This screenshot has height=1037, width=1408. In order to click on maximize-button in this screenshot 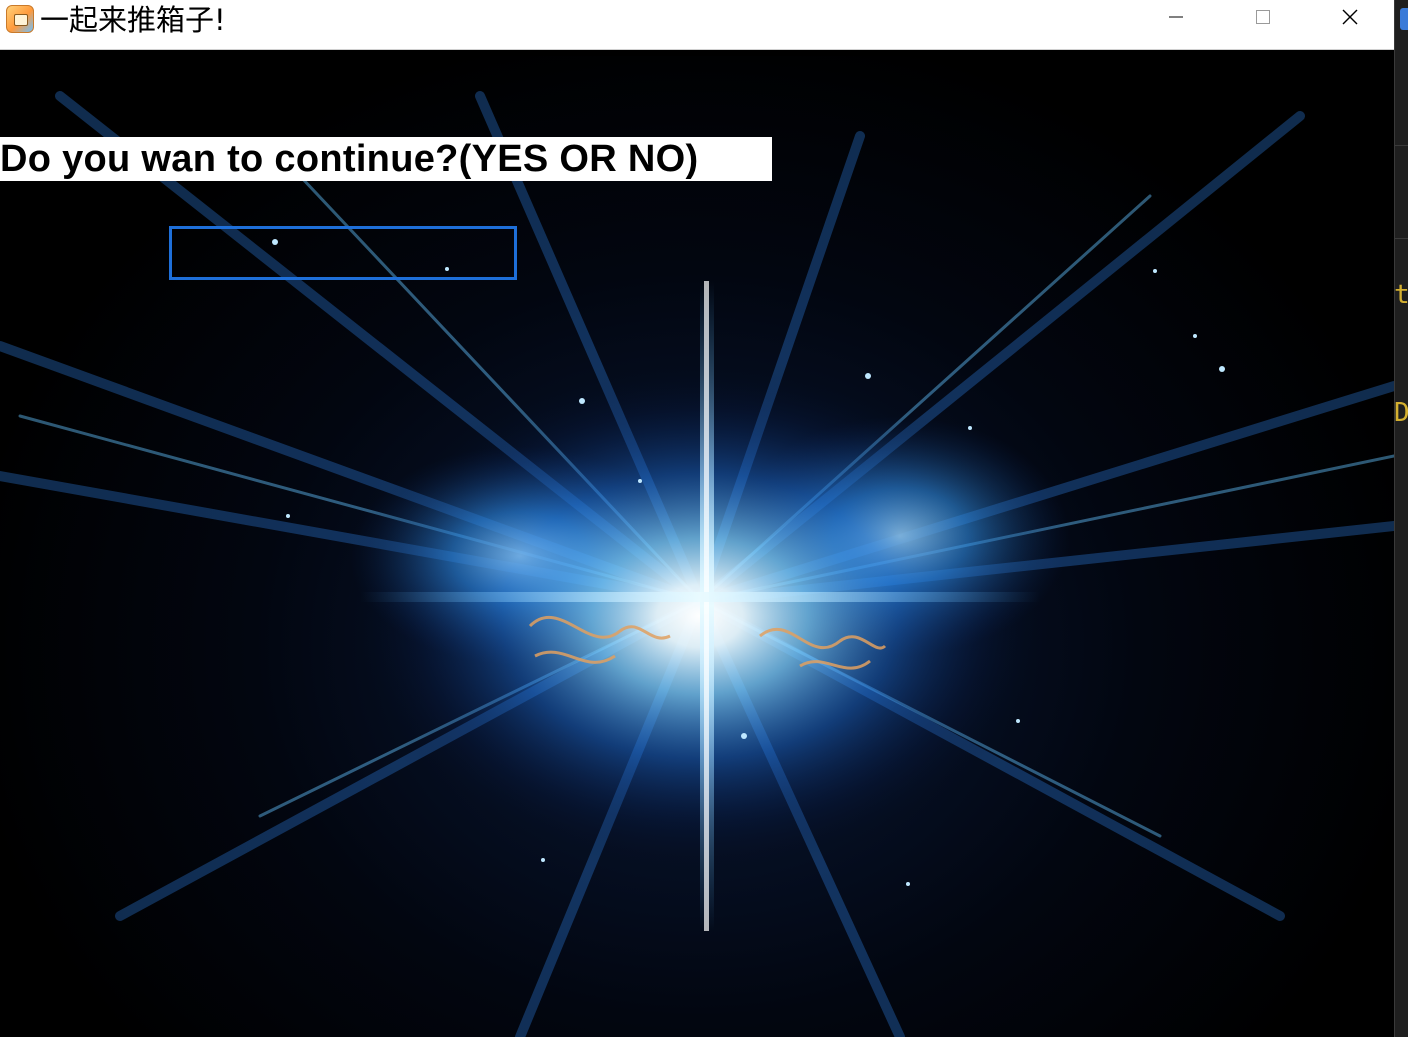, I will do `click(1263, 17)`.